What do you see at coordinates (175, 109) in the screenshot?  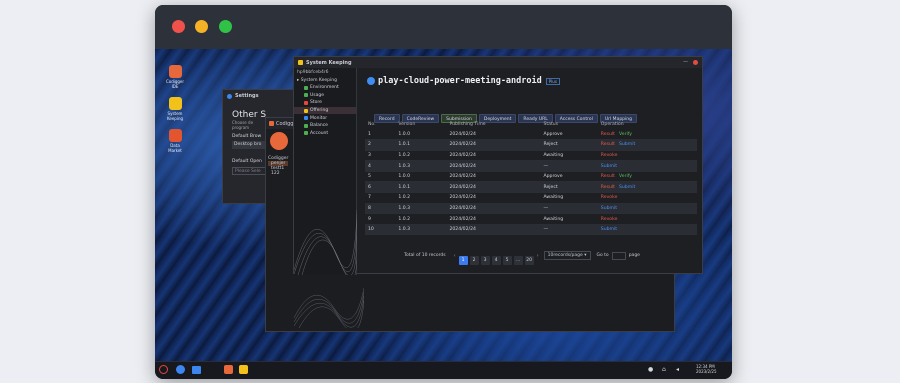 I see `desktop-icon-system-keeping: System Keeping` at bounding box center [175, 109].